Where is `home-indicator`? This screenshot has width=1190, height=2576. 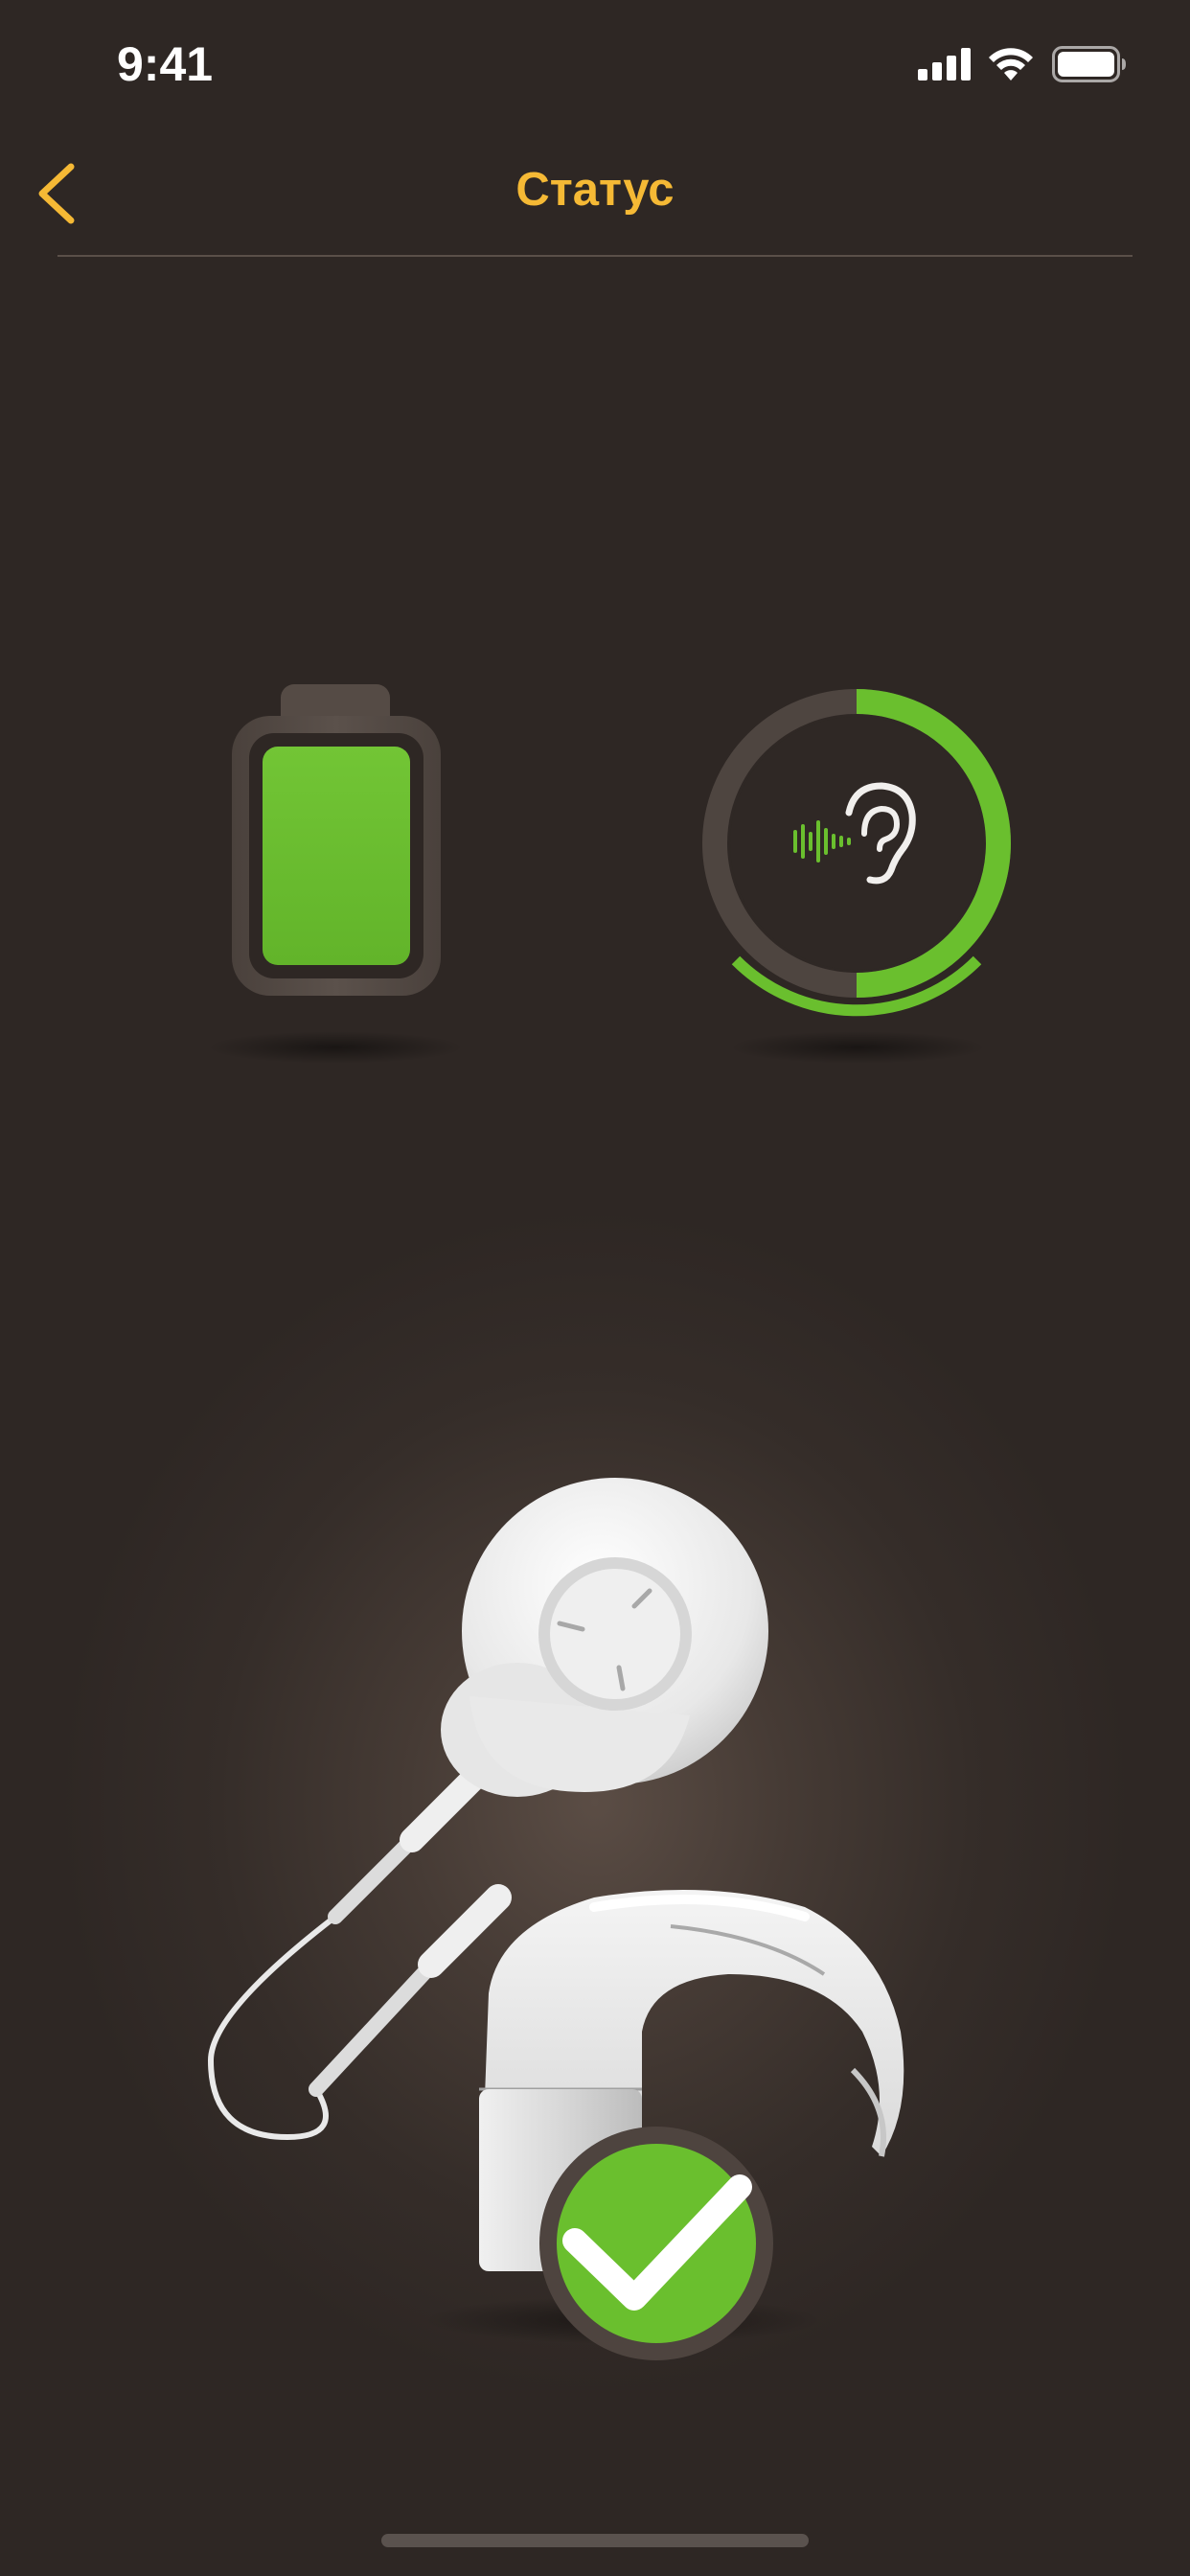
home-indicator is located at coordinates (595, 2540).